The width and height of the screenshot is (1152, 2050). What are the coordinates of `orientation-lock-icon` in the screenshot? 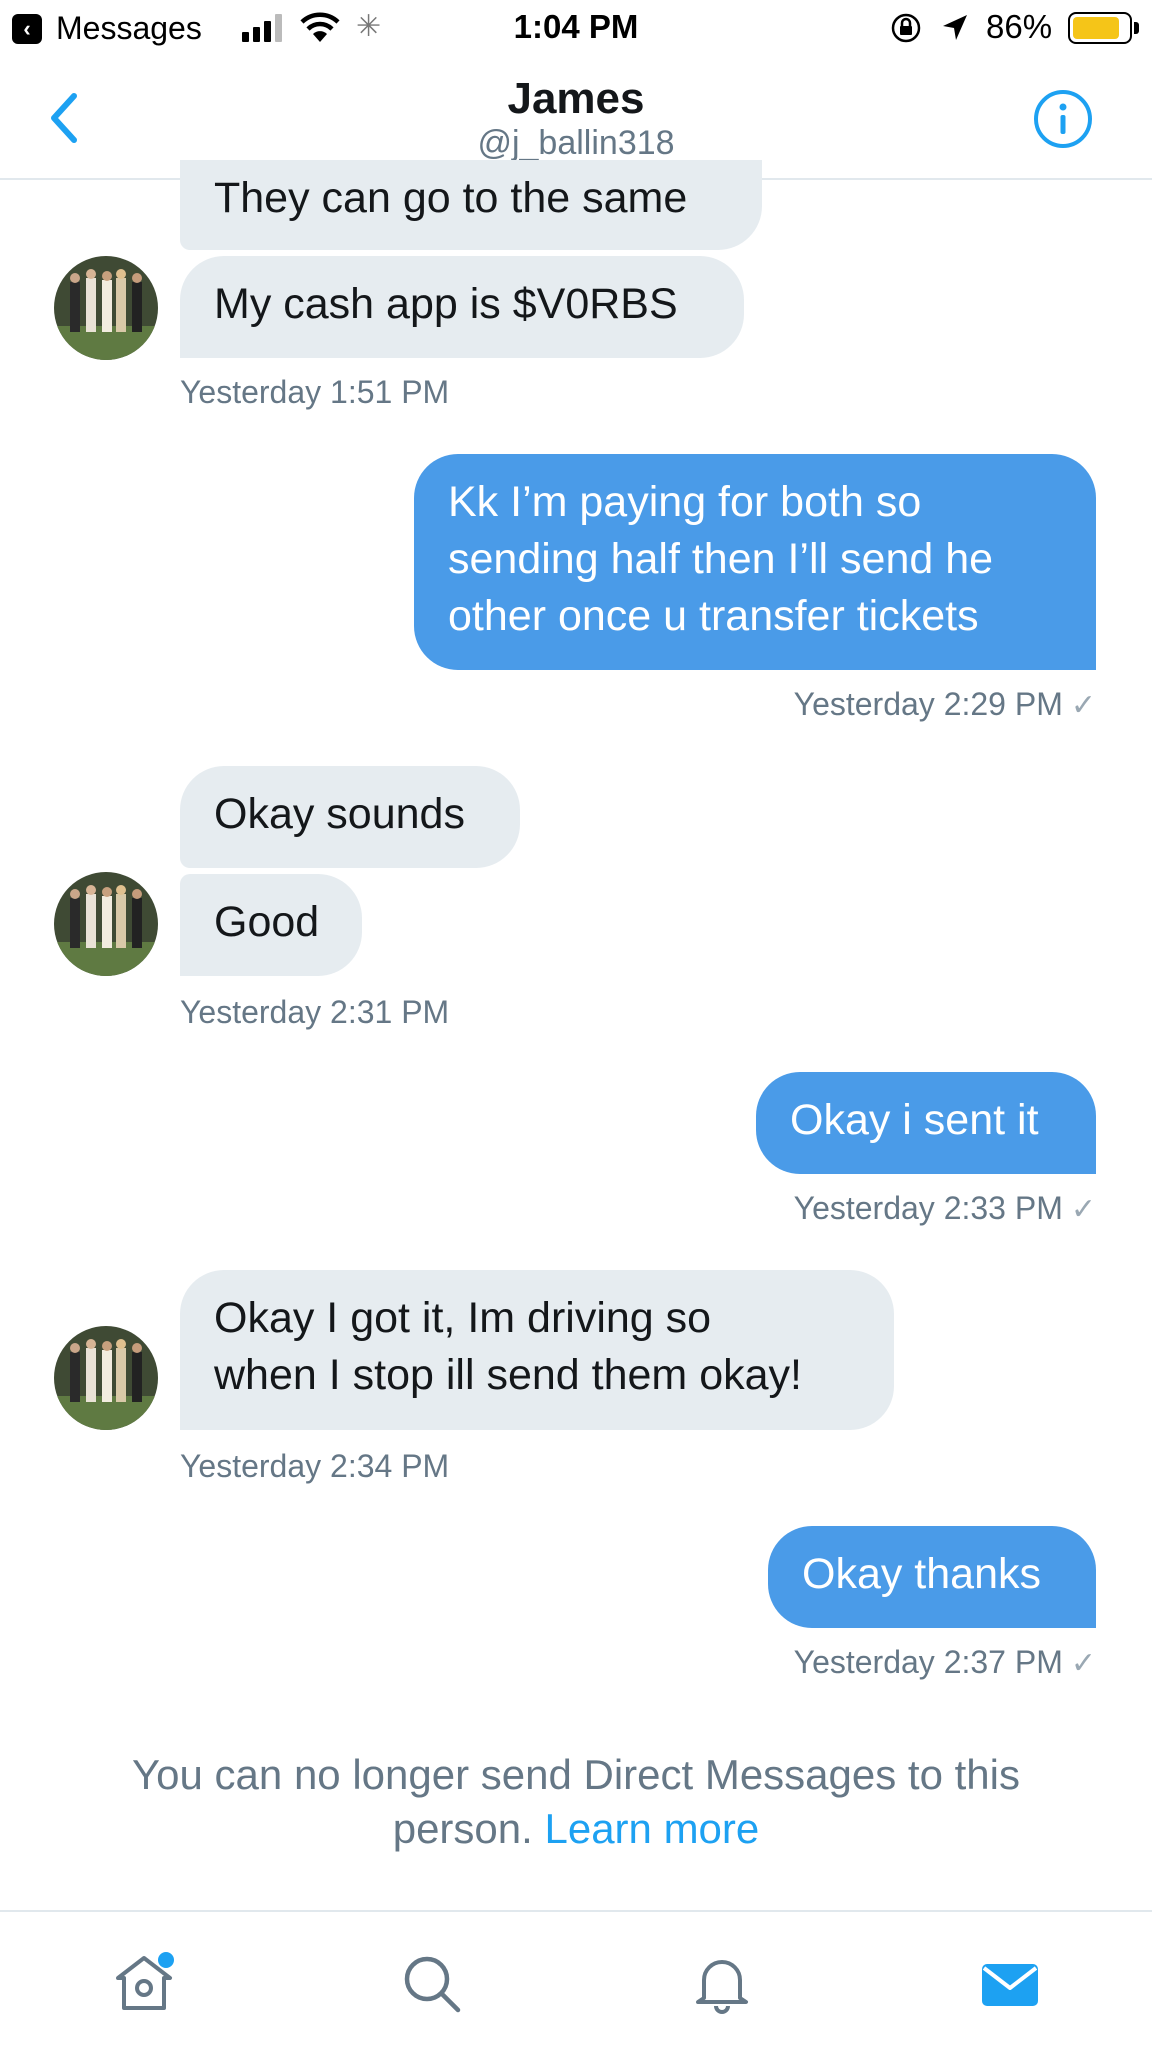 It's located at (906, 28).